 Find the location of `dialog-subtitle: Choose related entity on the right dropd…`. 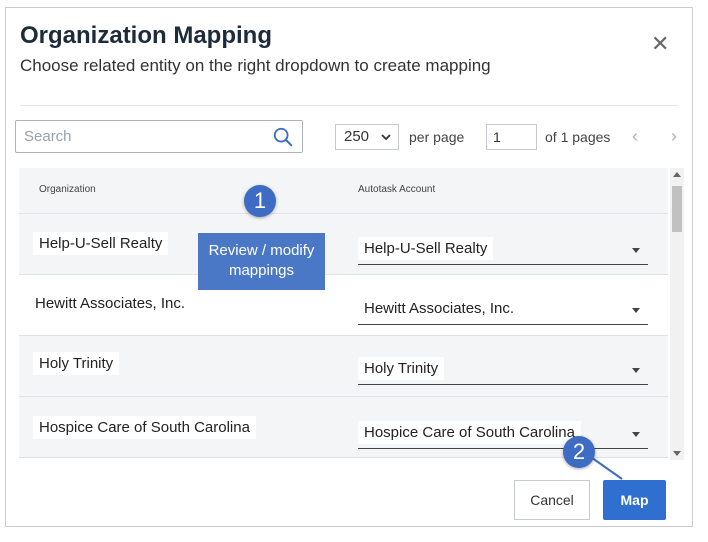

dialog-subtitle: Choose related entity on the right dropd… is located at coordinates (255, 65).